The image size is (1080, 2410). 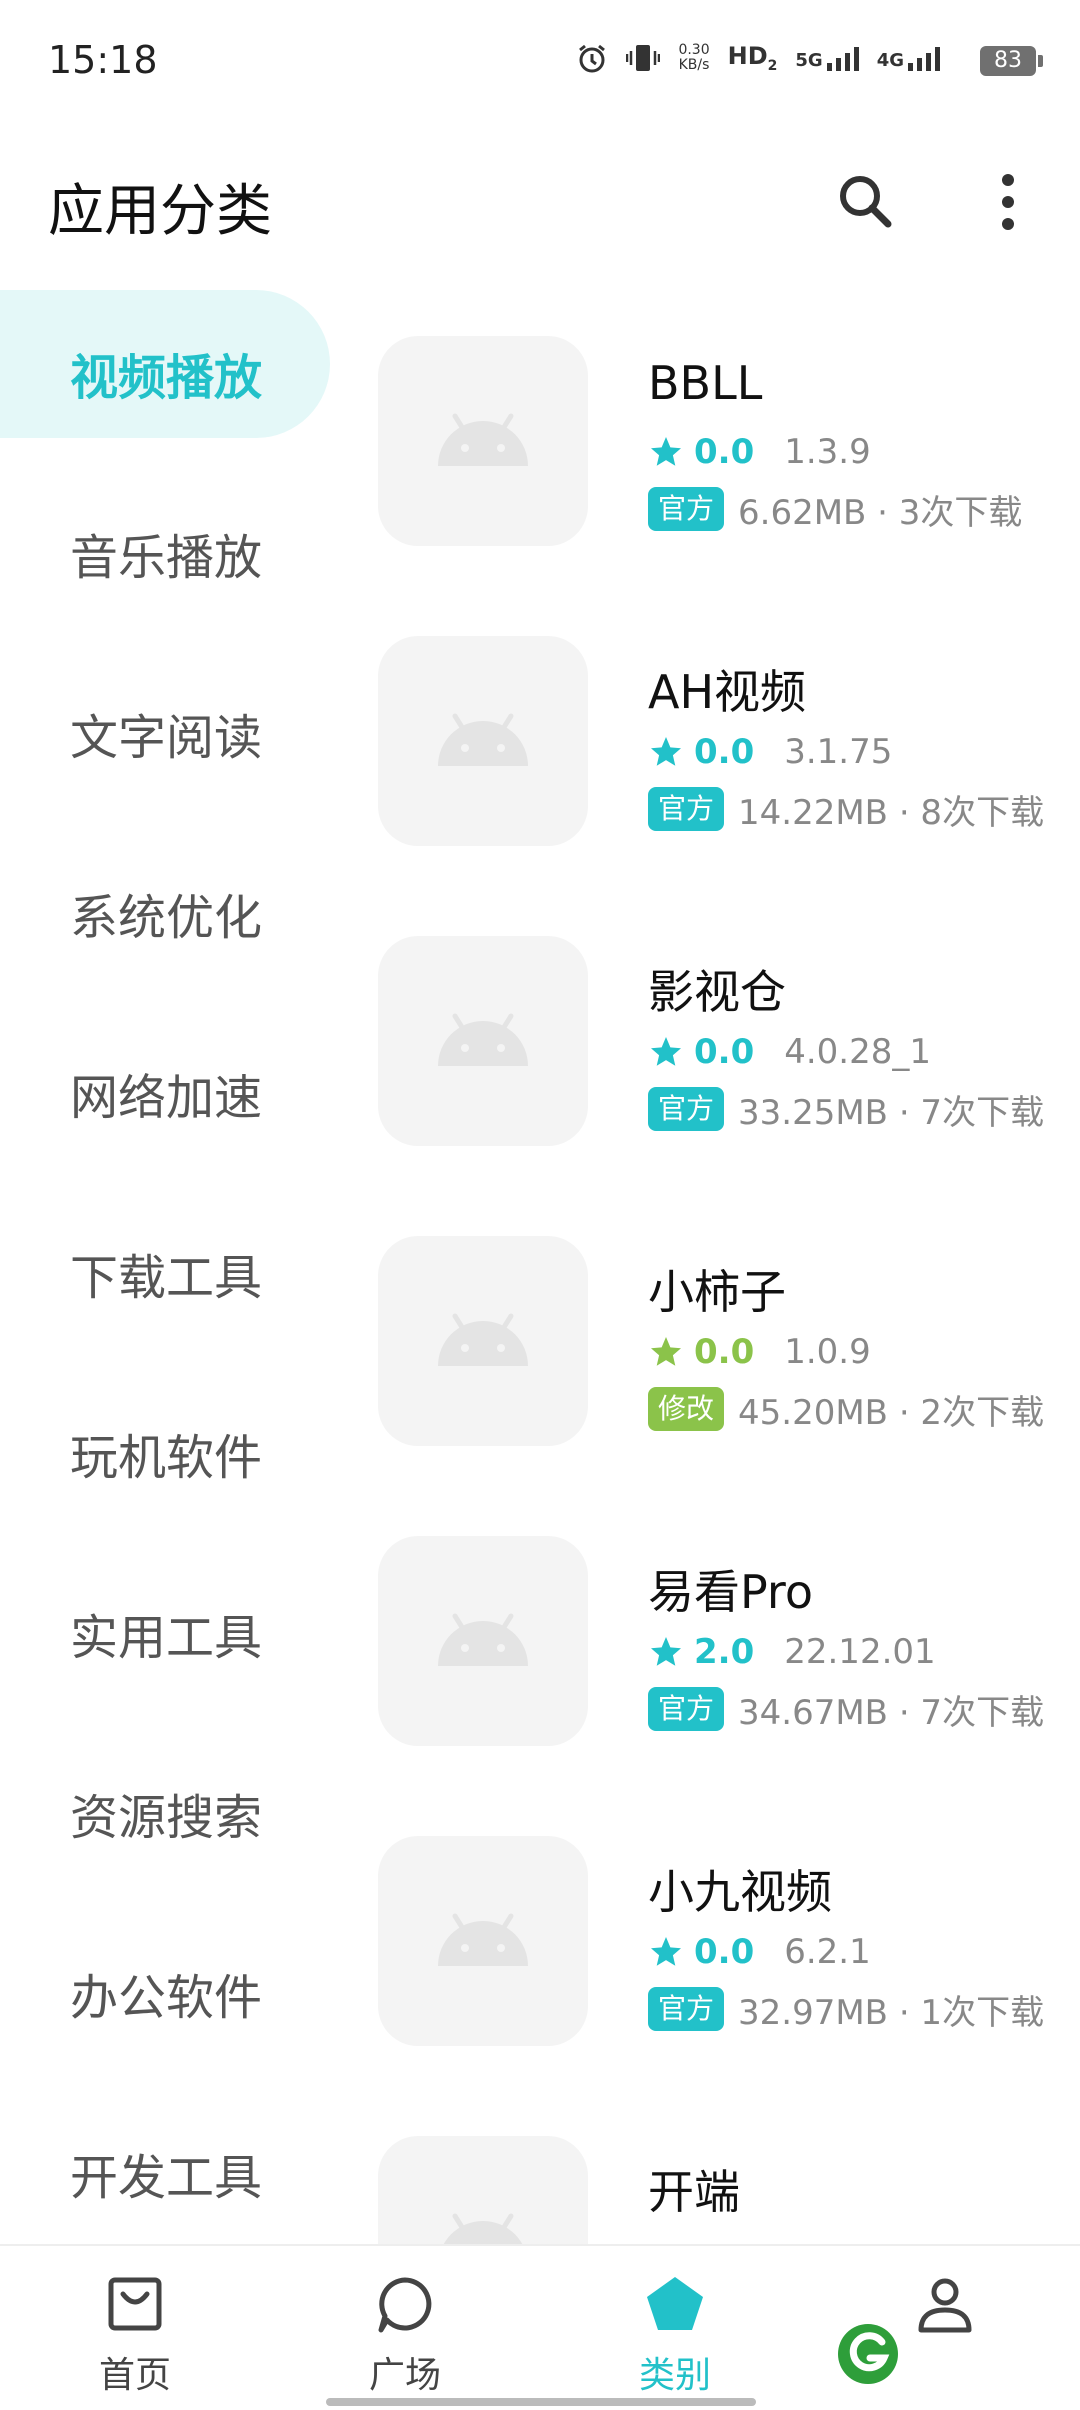 I want to click on category-item-tinkering: 玩机软件, so click(x=165, y=1444).